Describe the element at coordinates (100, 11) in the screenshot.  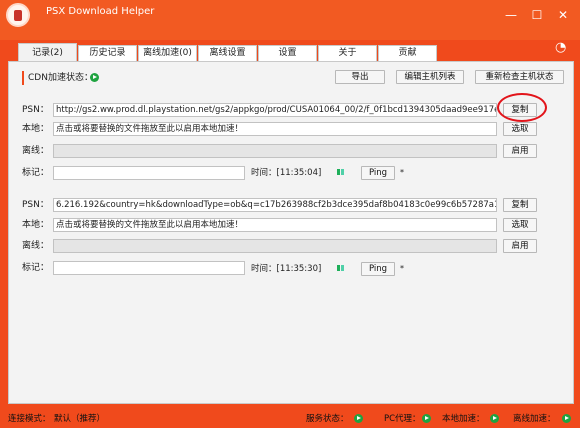
I see `window-title: PSX Download Helper` at that location.